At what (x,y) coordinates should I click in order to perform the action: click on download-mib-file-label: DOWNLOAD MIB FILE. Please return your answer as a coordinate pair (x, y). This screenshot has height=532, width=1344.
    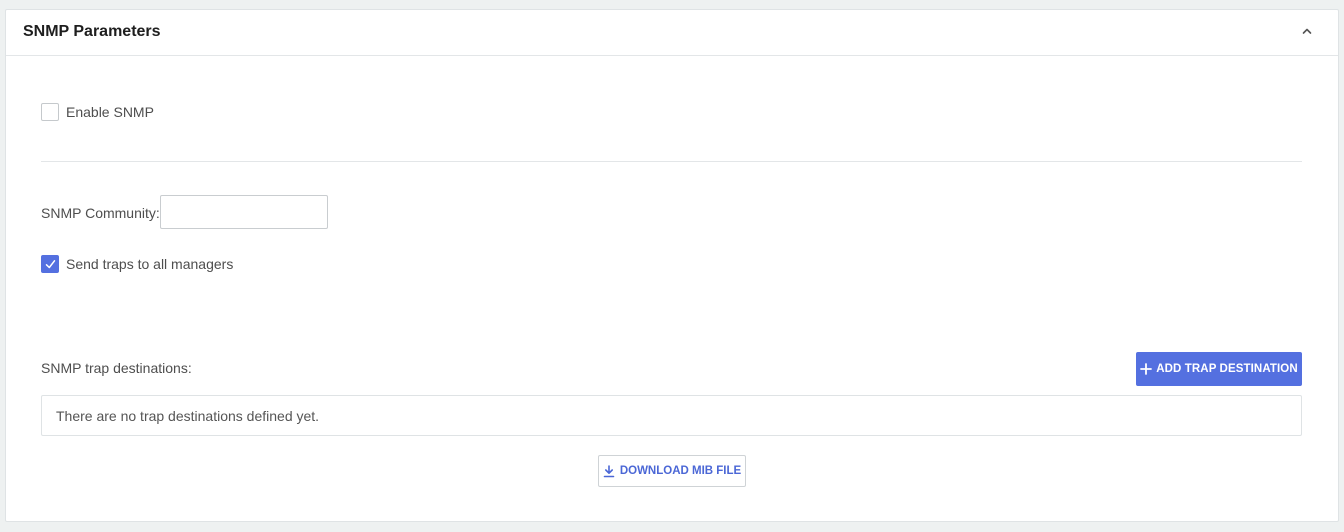
    Looking at the image, I should click on (680, 471).